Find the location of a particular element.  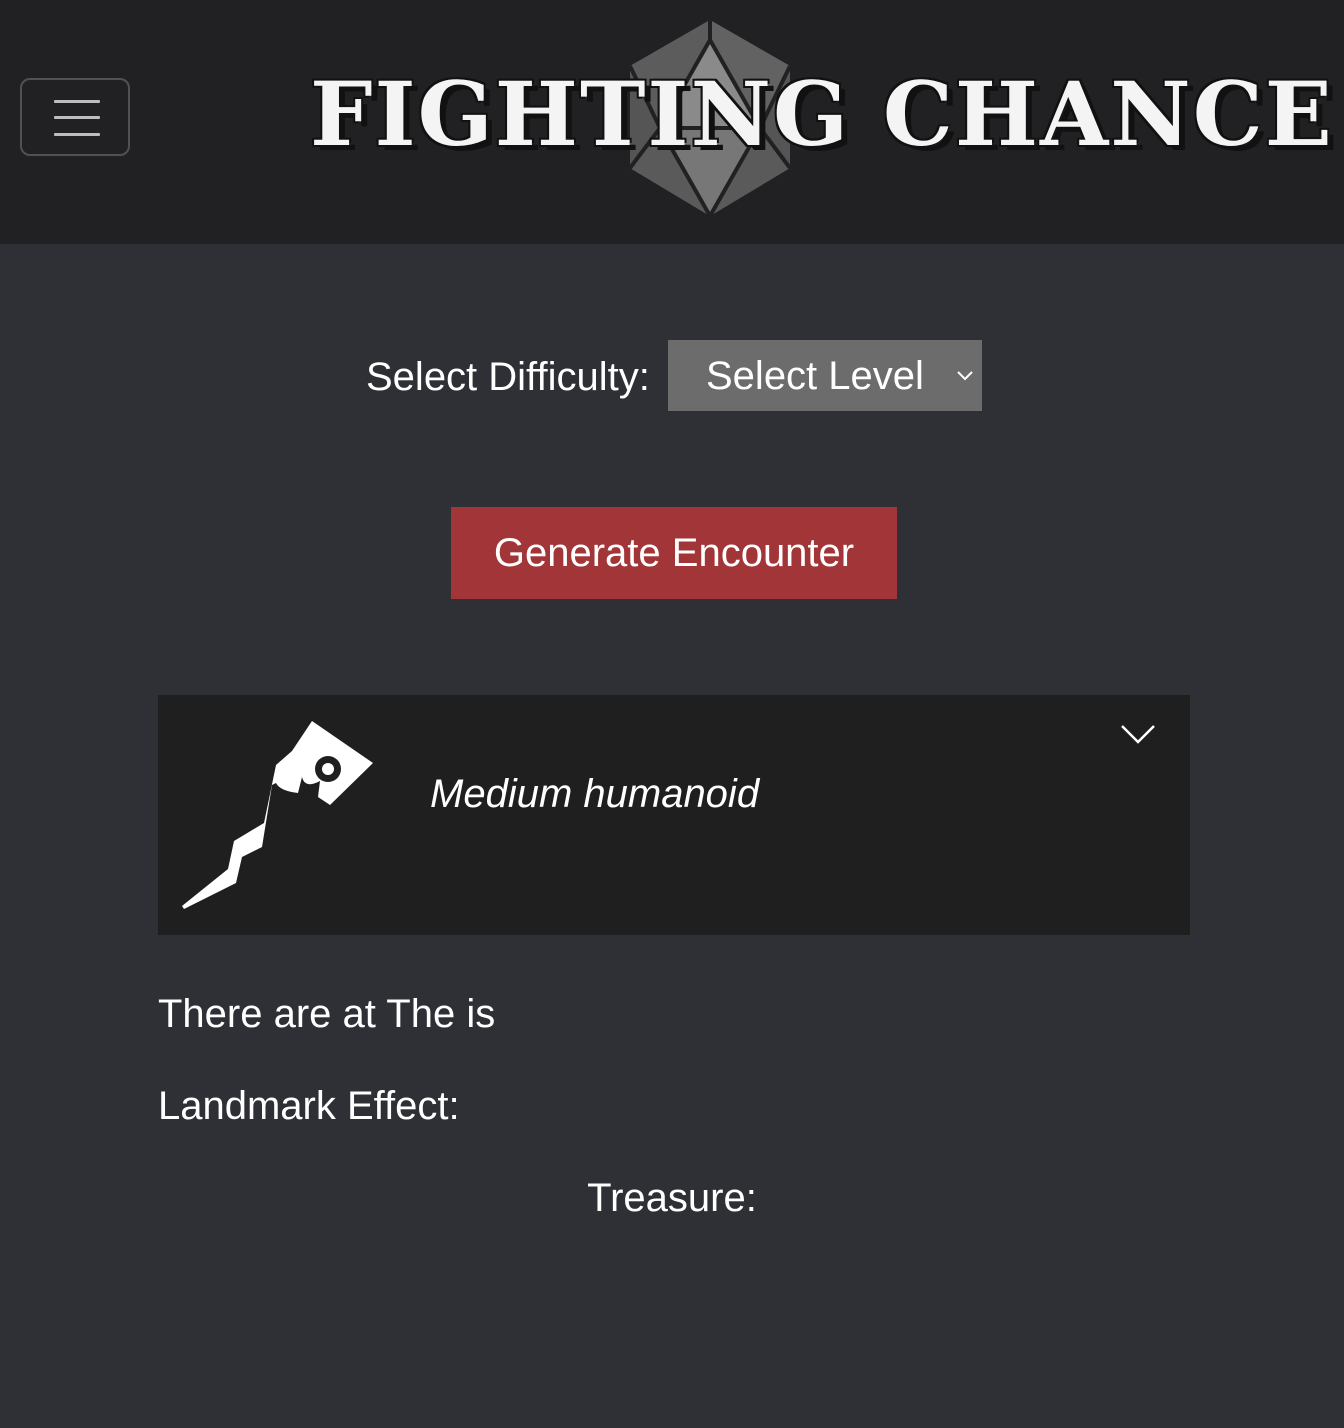

hooked-staff-emblem-icon is located at coordinates (277, 815).